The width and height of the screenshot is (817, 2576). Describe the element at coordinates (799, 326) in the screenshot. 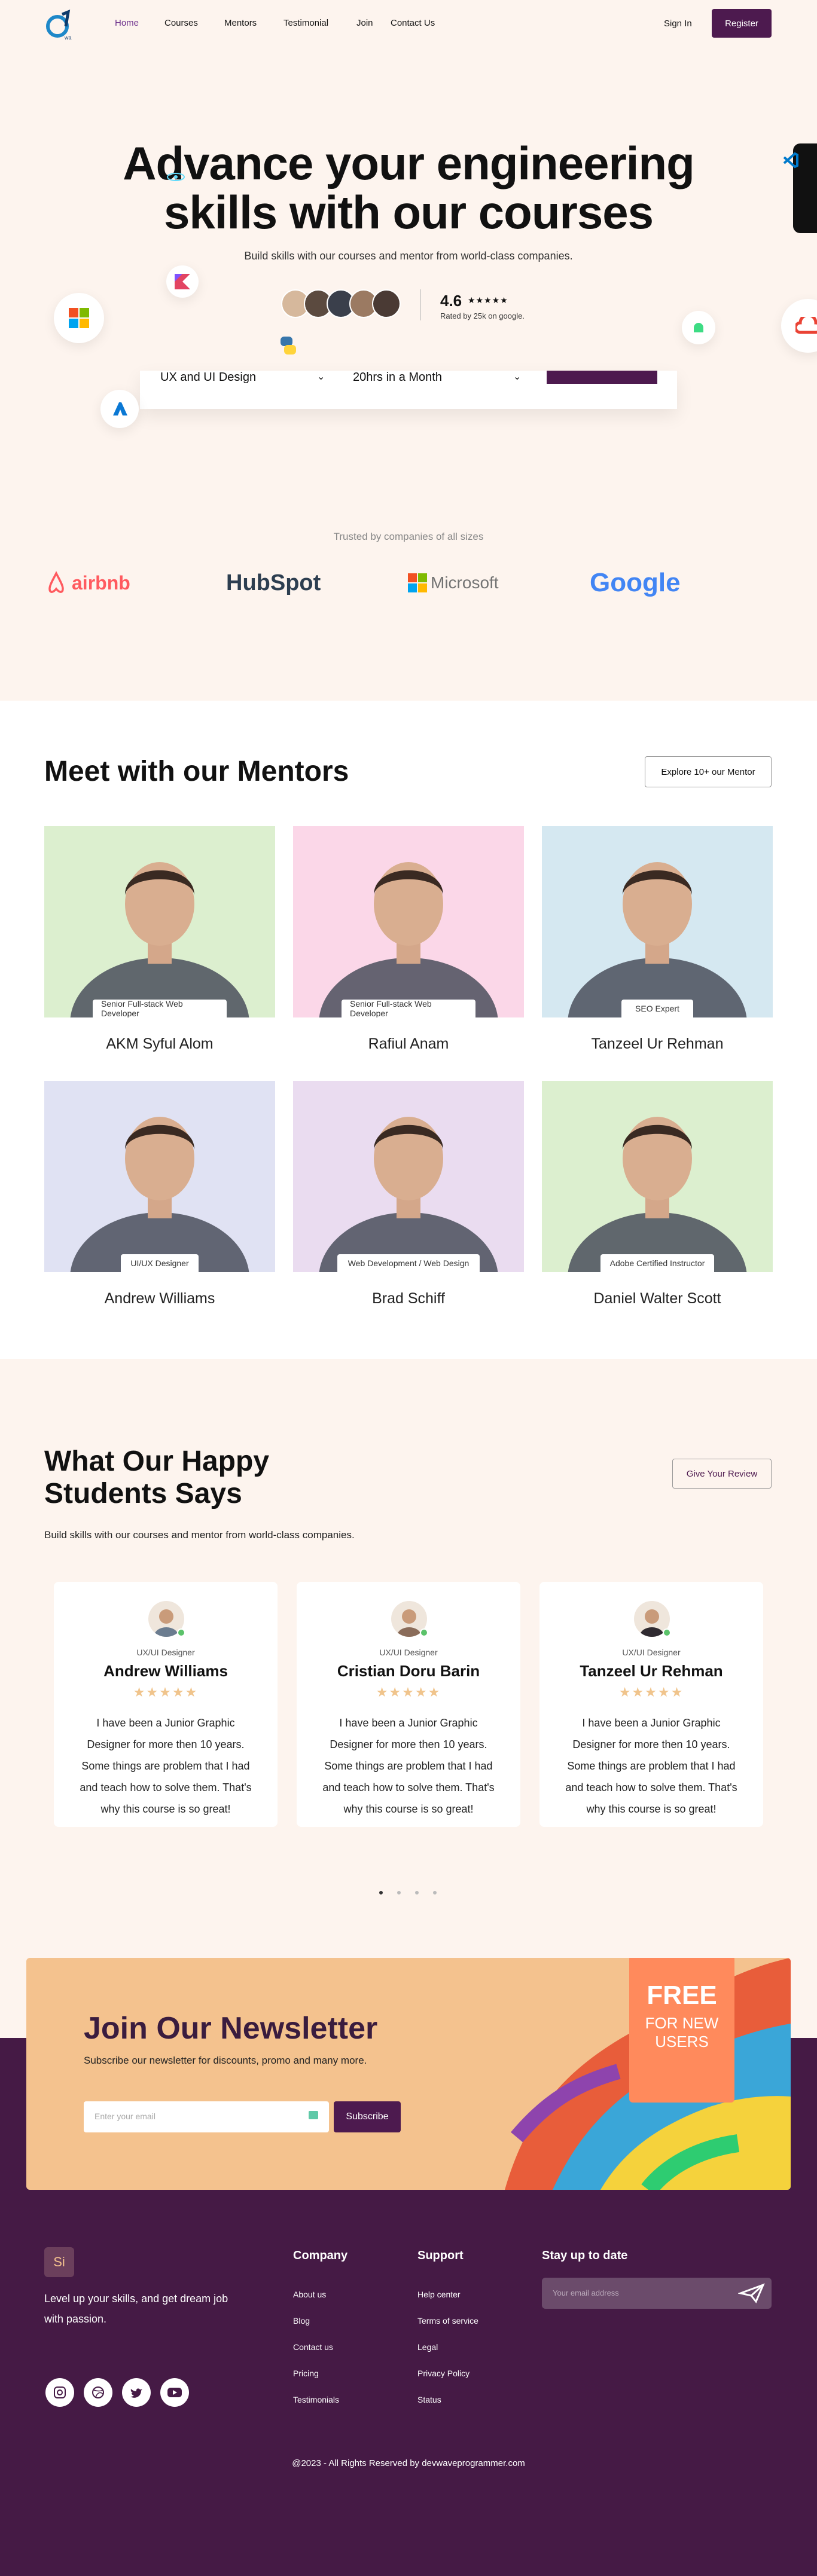

I see `google-cloud-icon` at that location.